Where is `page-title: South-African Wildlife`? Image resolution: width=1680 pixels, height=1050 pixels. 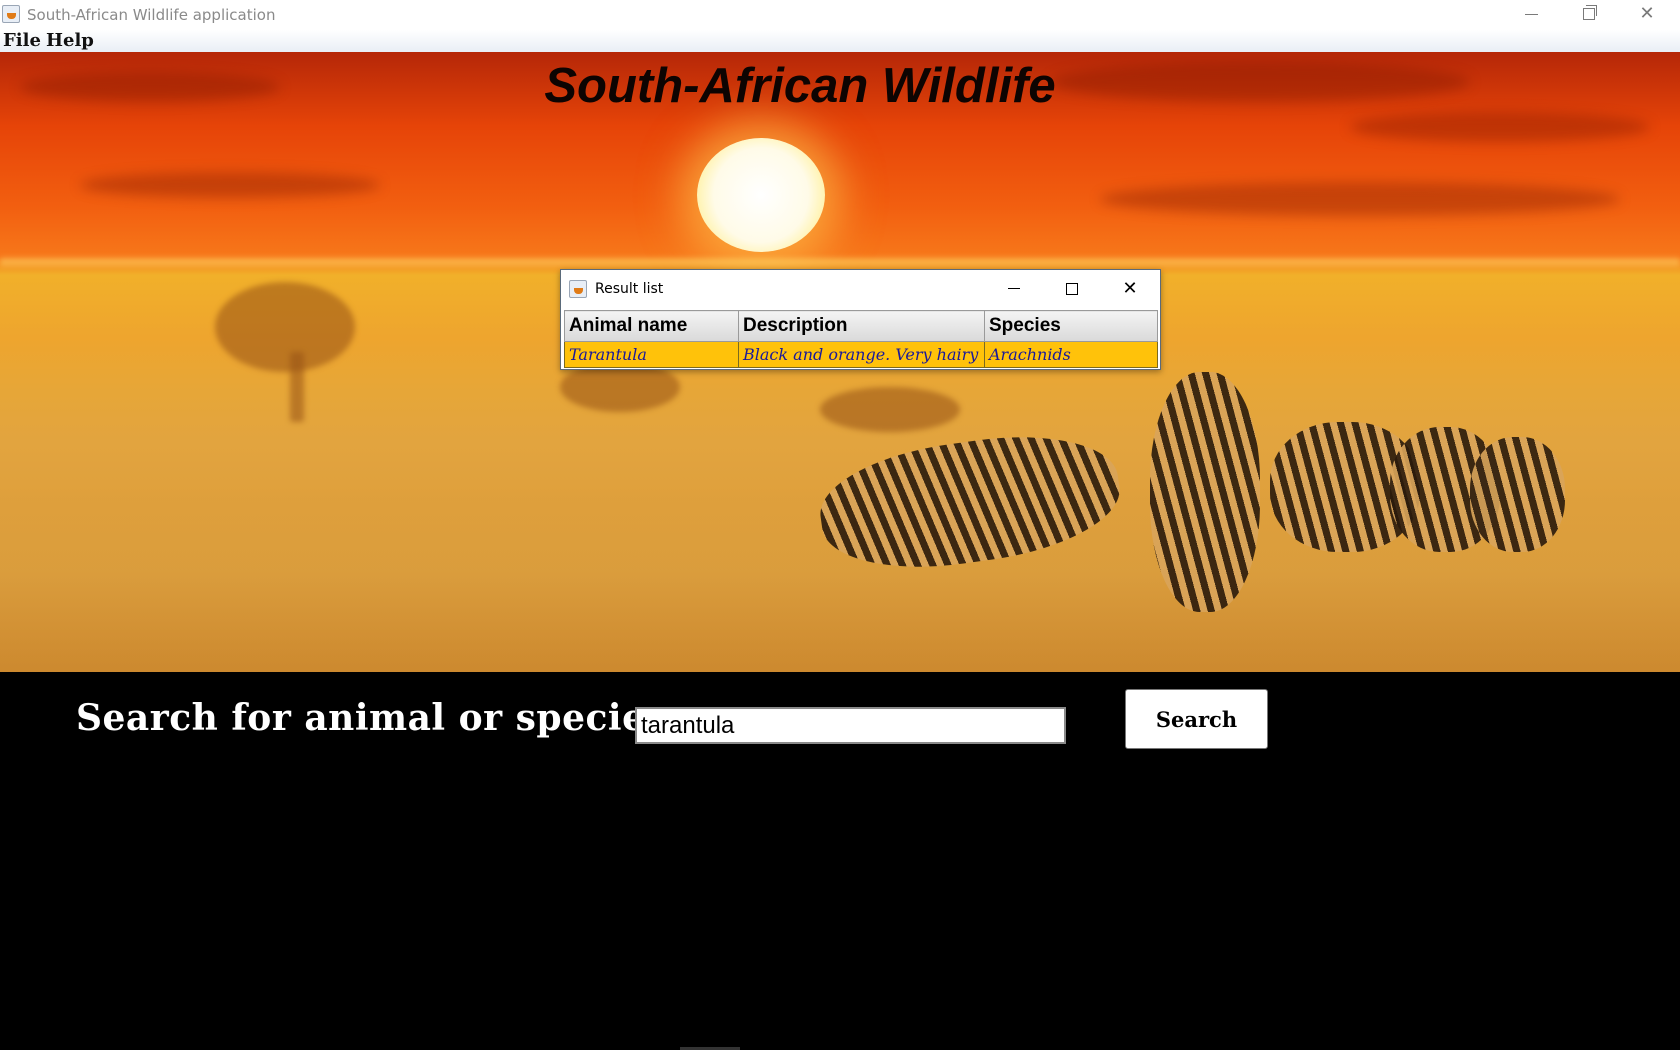
page-title: South-African Wildlife is located at coordinates (800, 86).